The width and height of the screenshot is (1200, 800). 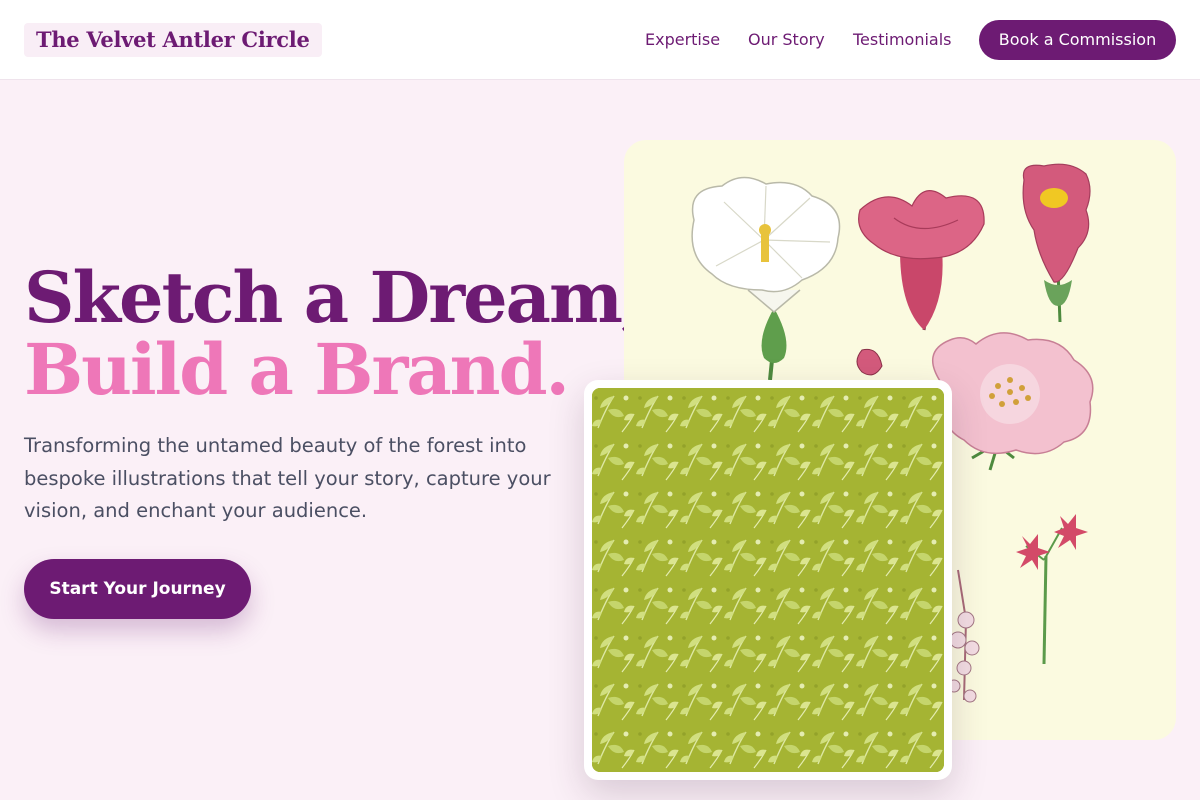 What do you see at coordinates (1052, 589) in the screenshot?
I see `star-flower-illustration` at bounding box center [1052, 589].